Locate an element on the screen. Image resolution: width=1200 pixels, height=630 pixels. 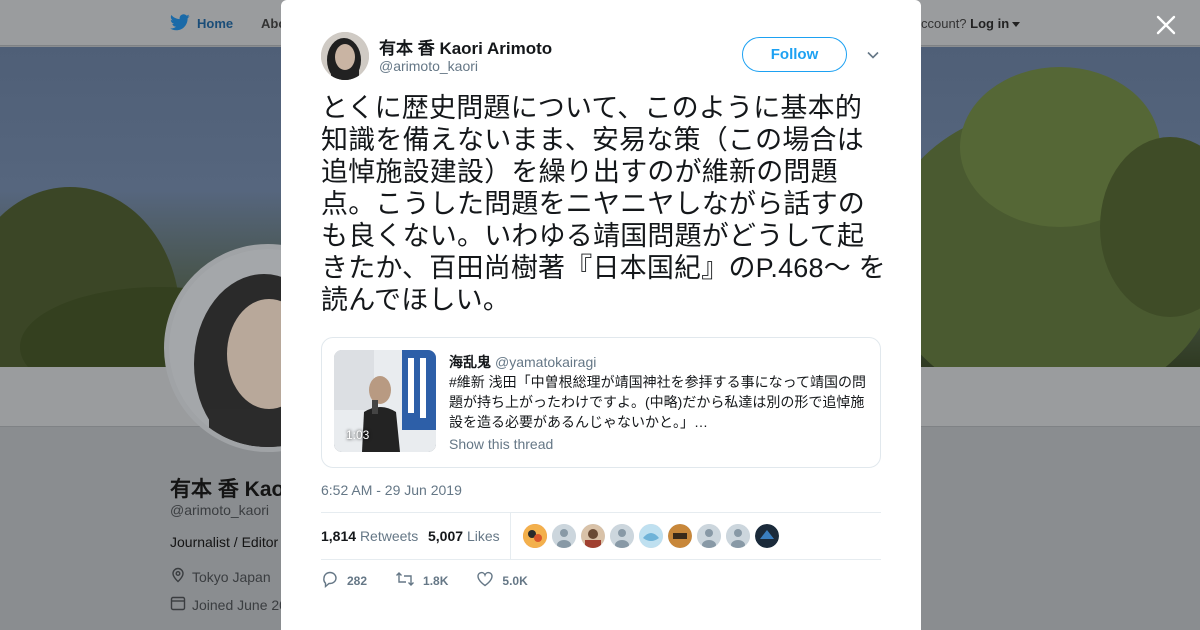
show-thread-link: Show this thread is located at coordinates (501, 444).